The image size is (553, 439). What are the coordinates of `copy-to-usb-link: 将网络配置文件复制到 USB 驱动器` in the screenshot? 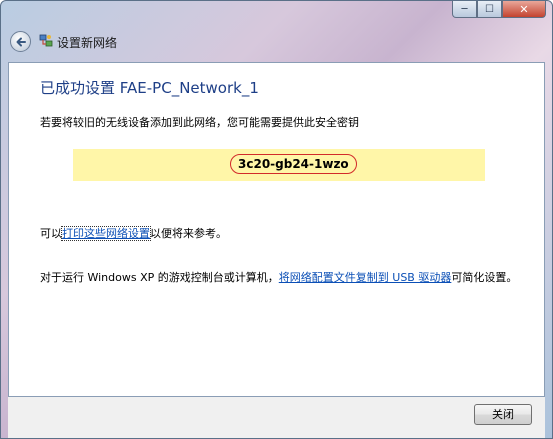 It's located at (365, 277).